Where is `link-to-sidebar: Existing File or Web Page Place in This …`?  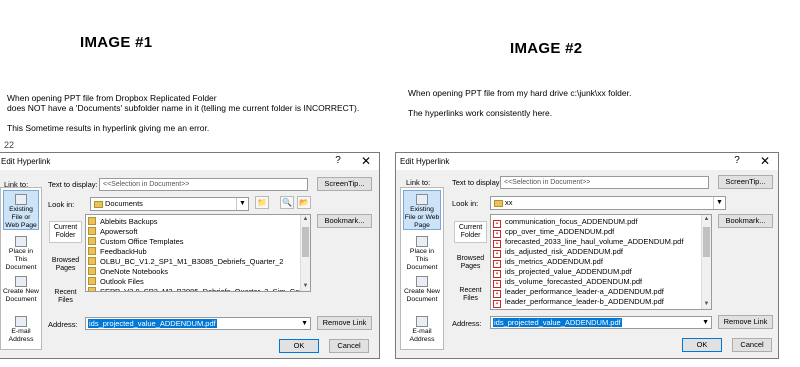
link-to-sidebar: Existing File or Web Page Place in This … is located at coordinates (21, 268).